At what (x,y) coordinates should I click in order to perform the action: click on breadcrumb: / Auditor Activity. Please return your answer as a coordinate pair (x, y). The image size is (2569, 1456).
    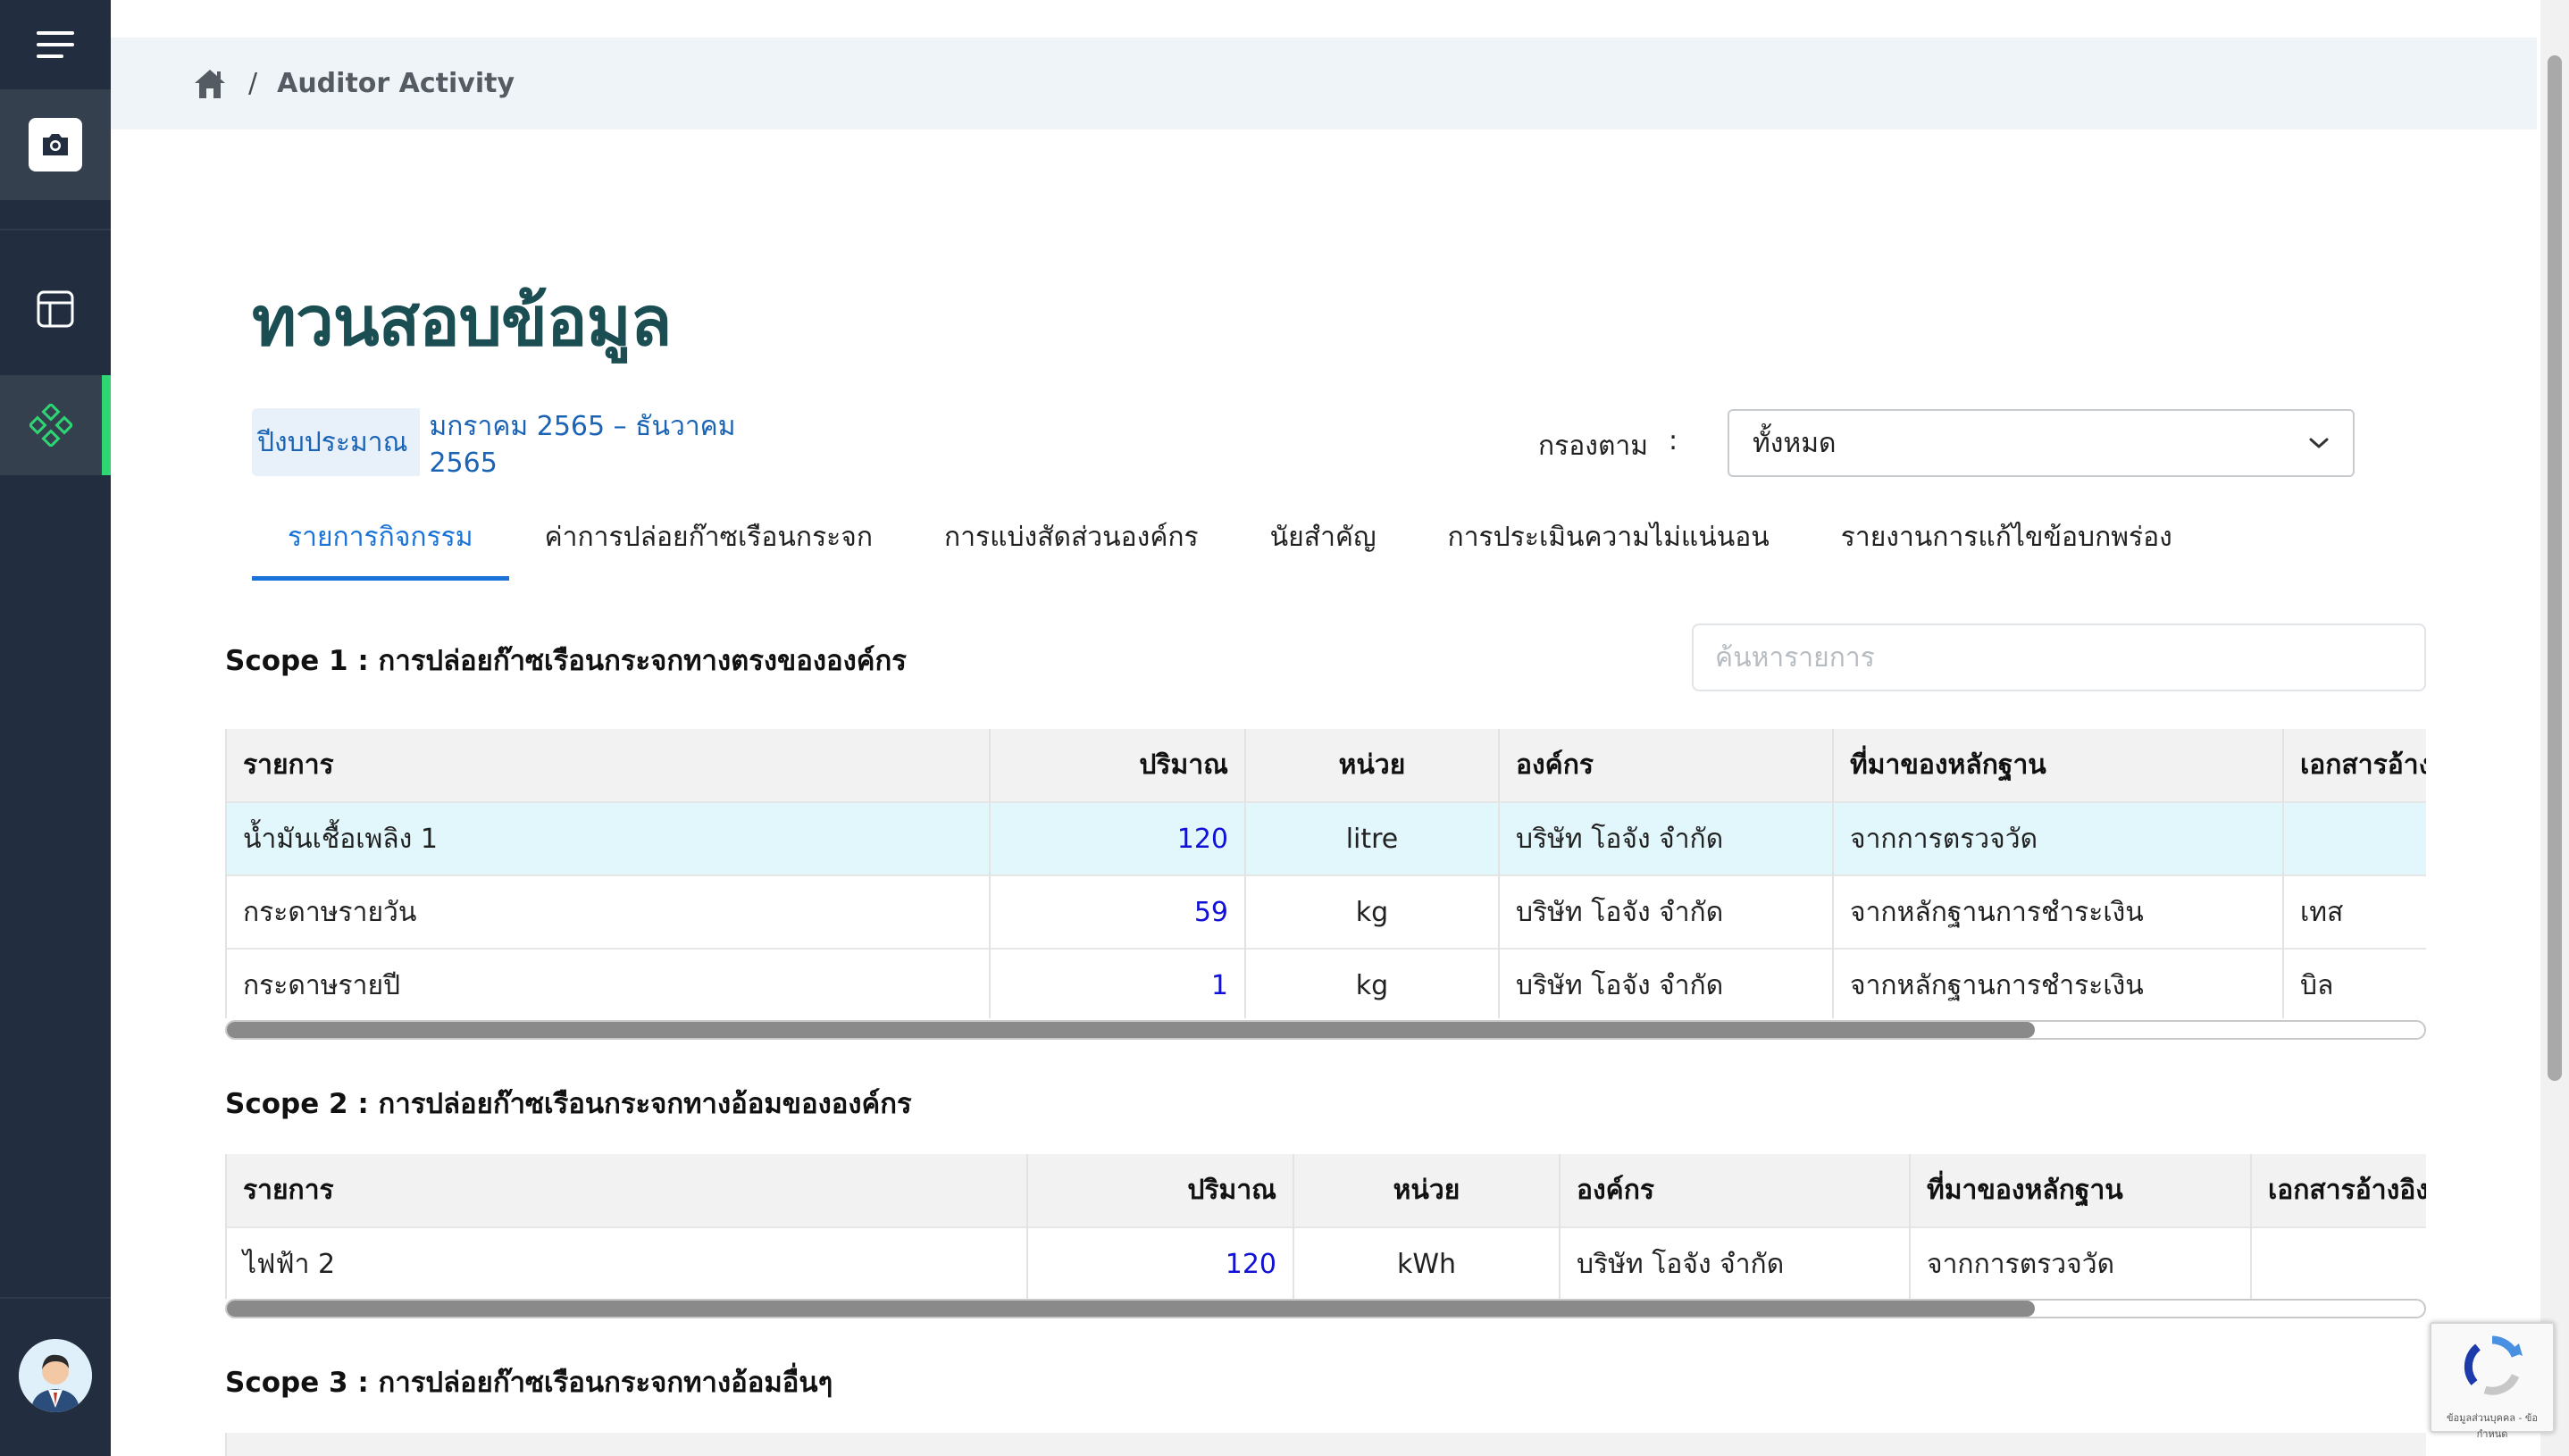
    Looking at the image, I should click on (1324, 84).